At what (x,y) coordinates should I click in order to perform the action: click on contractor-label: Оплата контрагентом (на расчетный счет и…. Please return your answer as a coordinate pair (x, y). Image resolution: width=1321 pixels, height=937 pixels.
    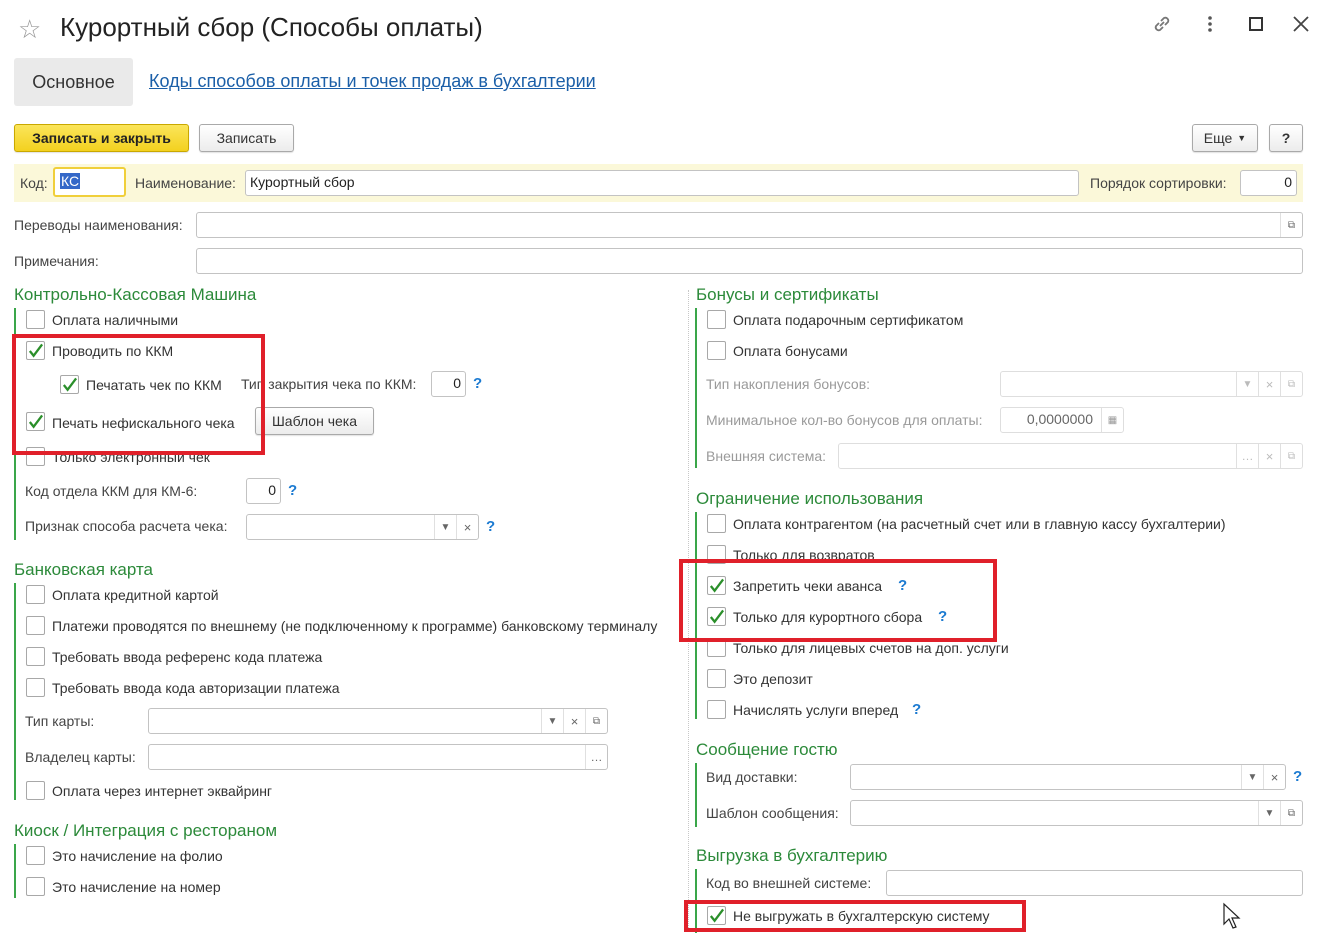
    Looking at the image, I should click on (979, 524).